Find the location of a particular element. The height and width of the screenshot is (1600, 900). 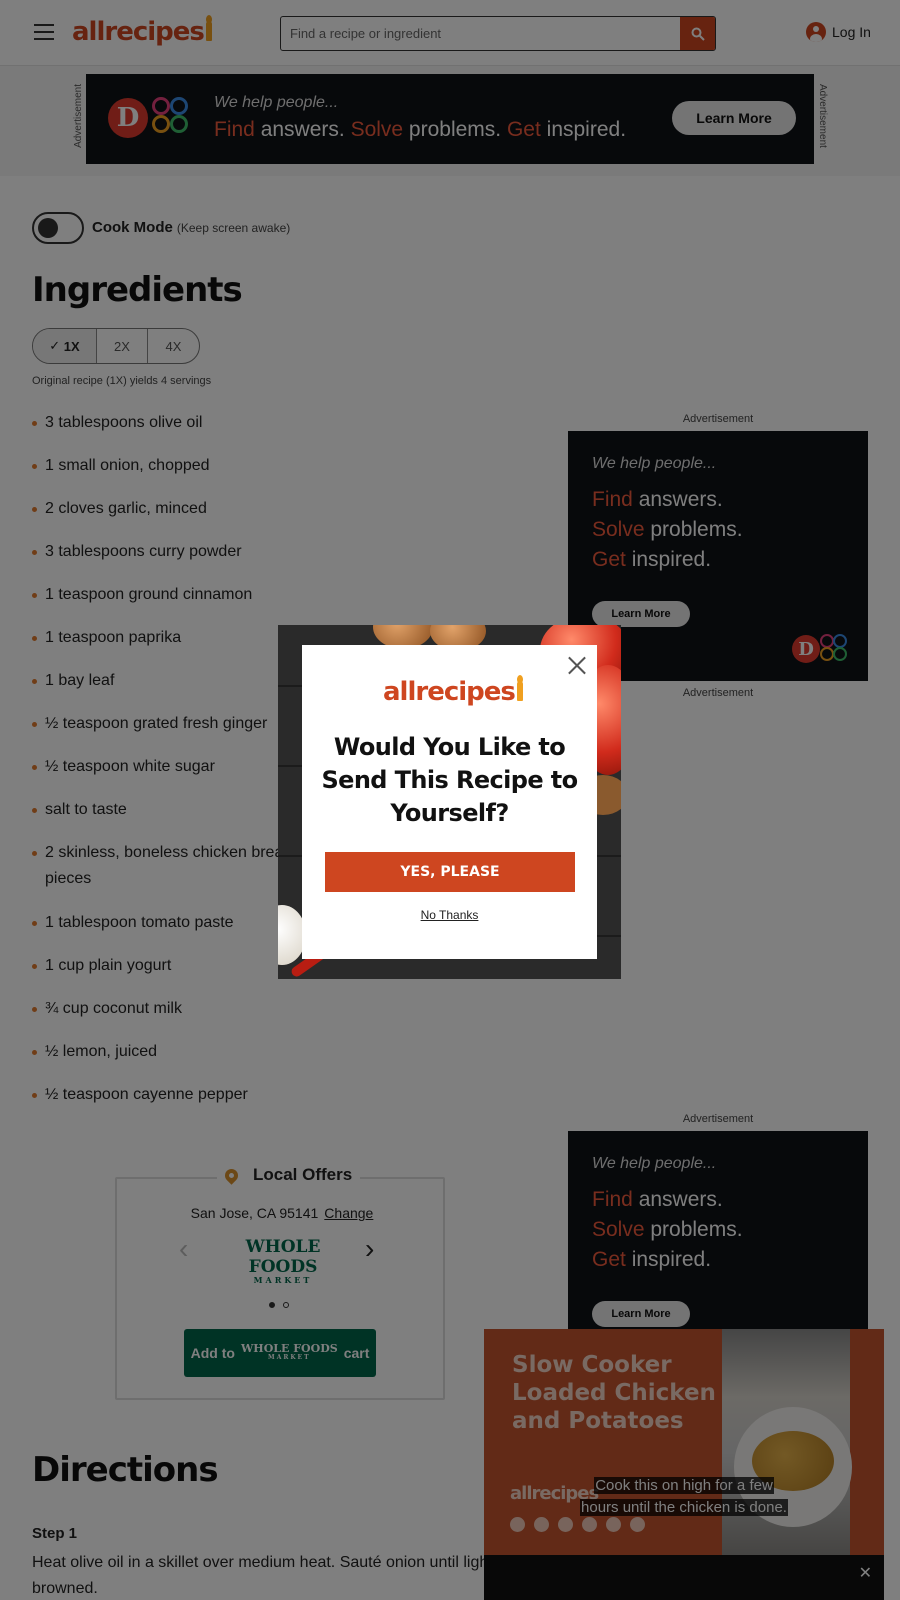

no-thanks-link: No Thanks is located at coordinates (449, 915).